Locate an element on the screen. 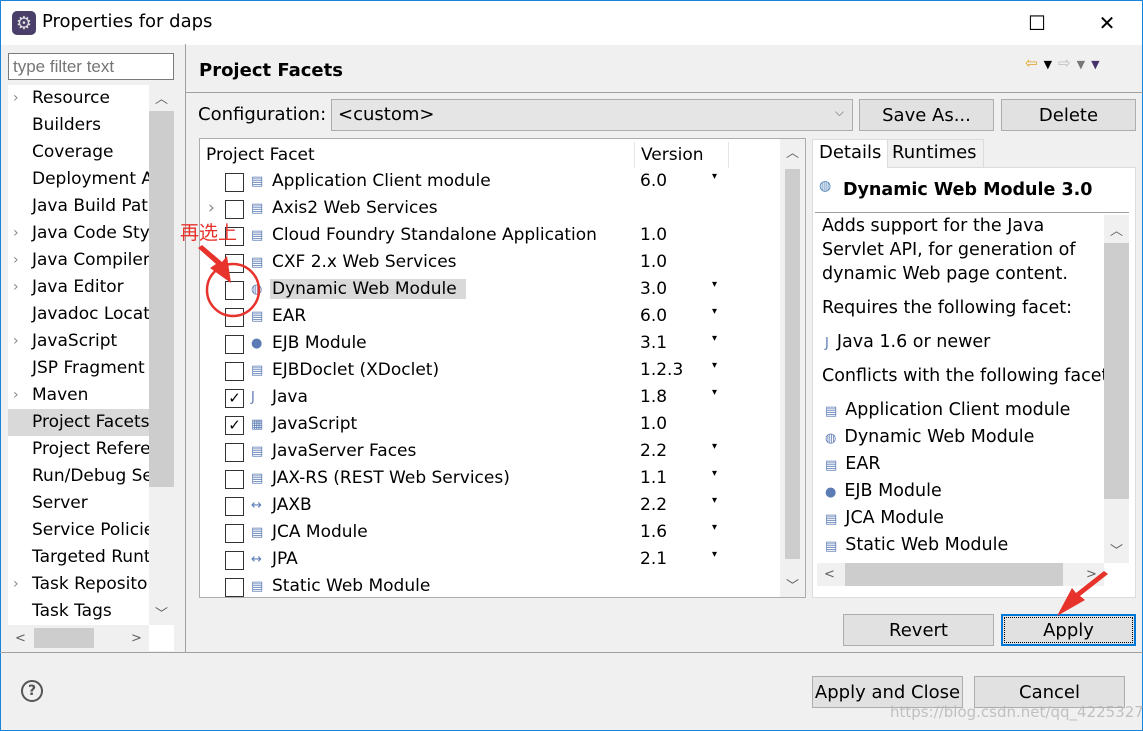 This screenshot has height=731, width=1143. facet-row: ▤ CXF 2.x Web Services 1.0 is located at coordinates (490, 263).